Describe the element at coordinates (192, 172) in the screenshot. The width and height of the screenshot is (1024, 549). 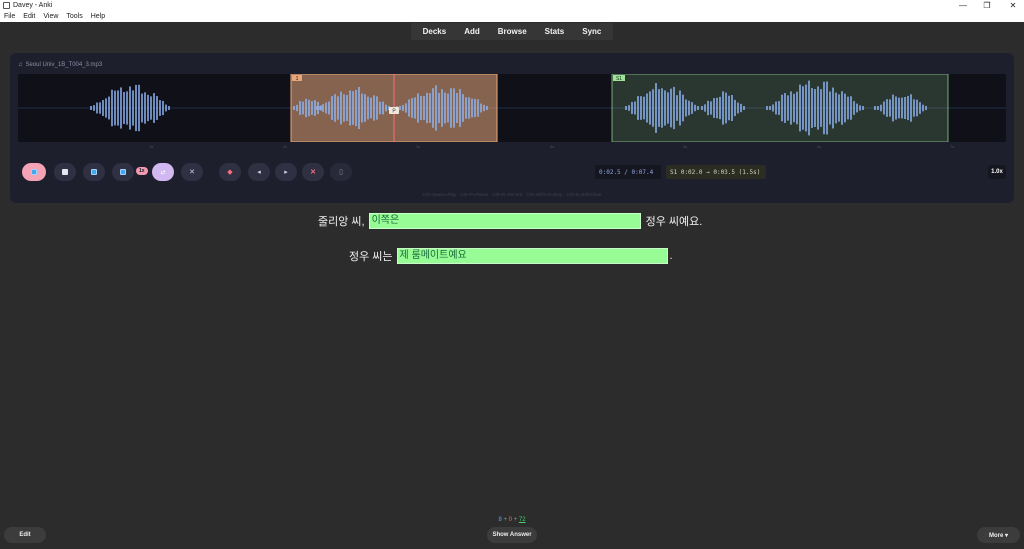
I see `clear-regions-button: ✕` at that location.